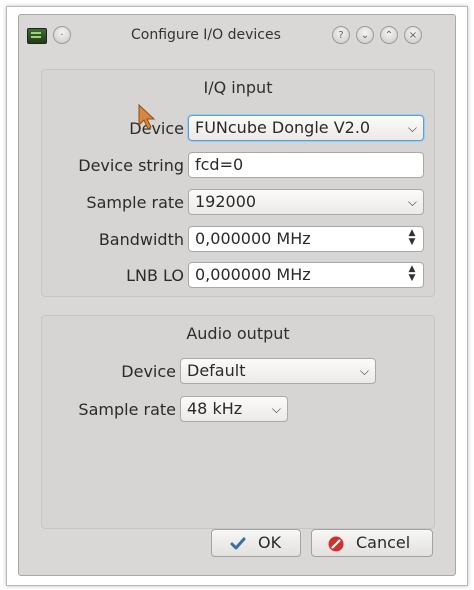 This screenshot has height=590, width=474. Describe the element at coordinates (253, 238) in the screenshot. I see `bandwidth-value: 0,000000 MHz` at that location.